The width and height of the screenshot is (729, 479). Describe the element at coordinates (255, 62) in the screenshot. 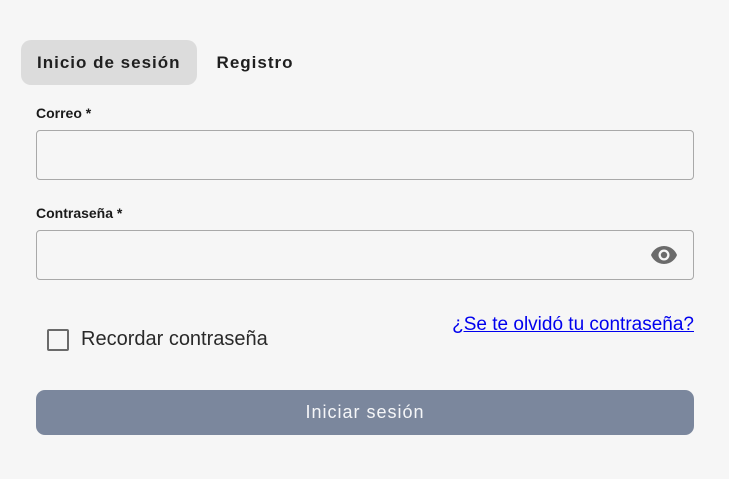

I see `tab-register: Registro` at that location.